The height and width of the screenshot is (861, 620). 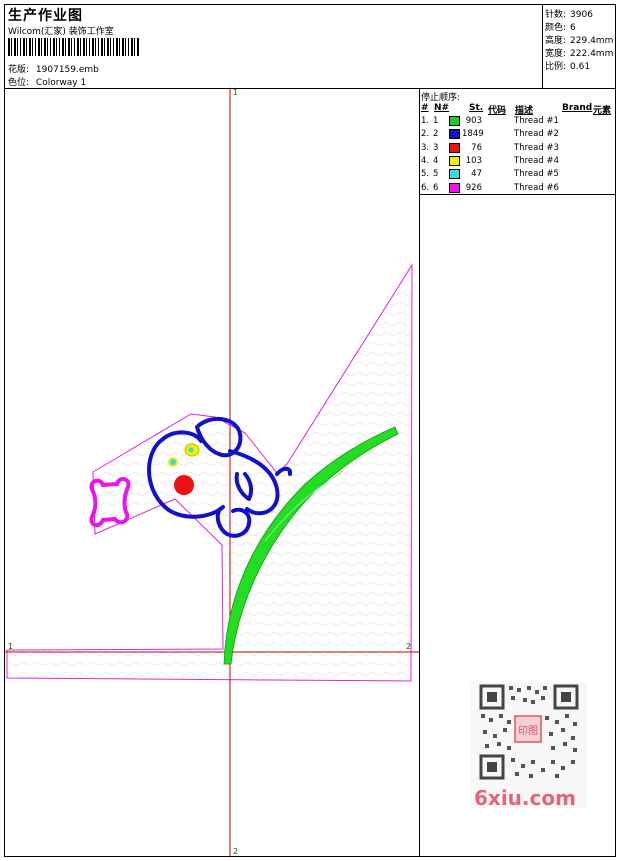 I want to click on stat-value: 0.61, so click(x=580, y=67).